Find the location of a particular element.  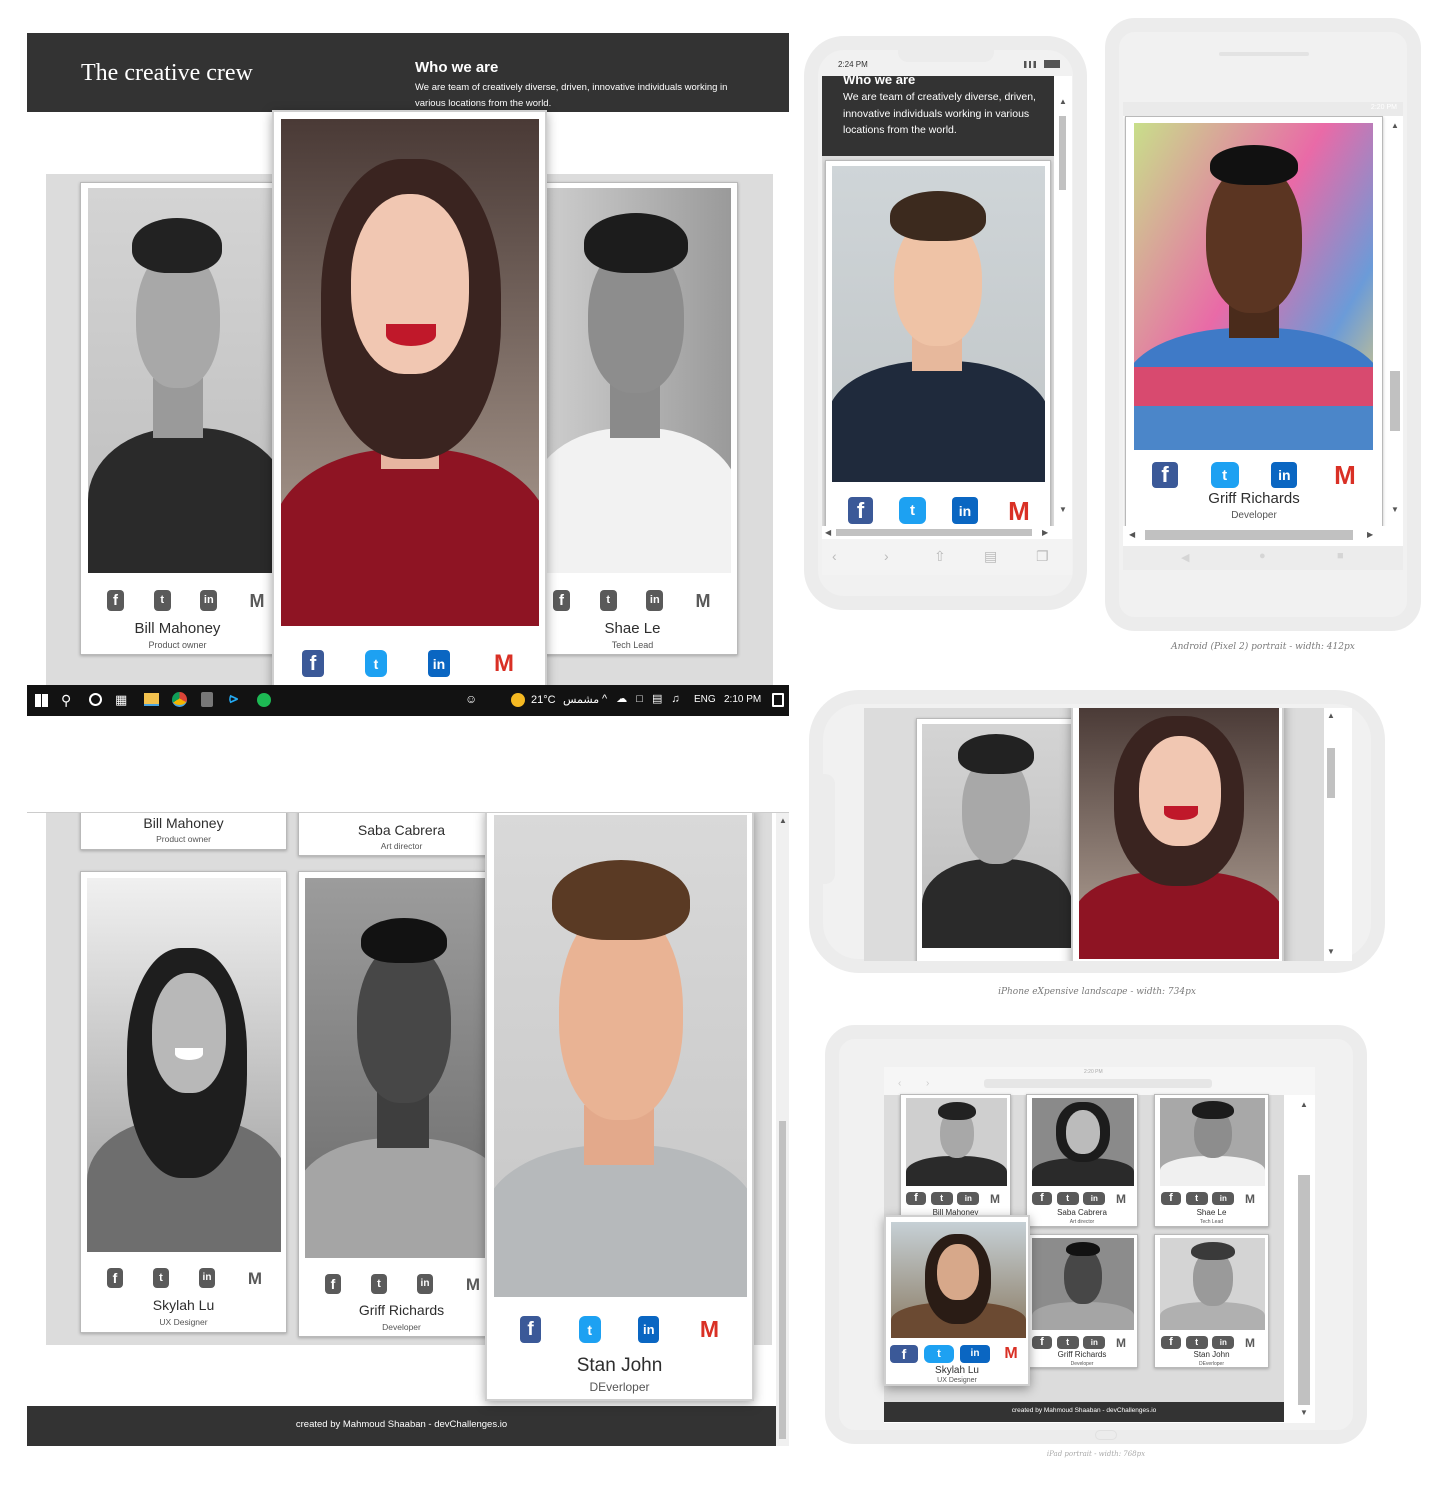

tray-icons: ^ ☁ □ ▤ ♫ is located at coordinates (642, 698).